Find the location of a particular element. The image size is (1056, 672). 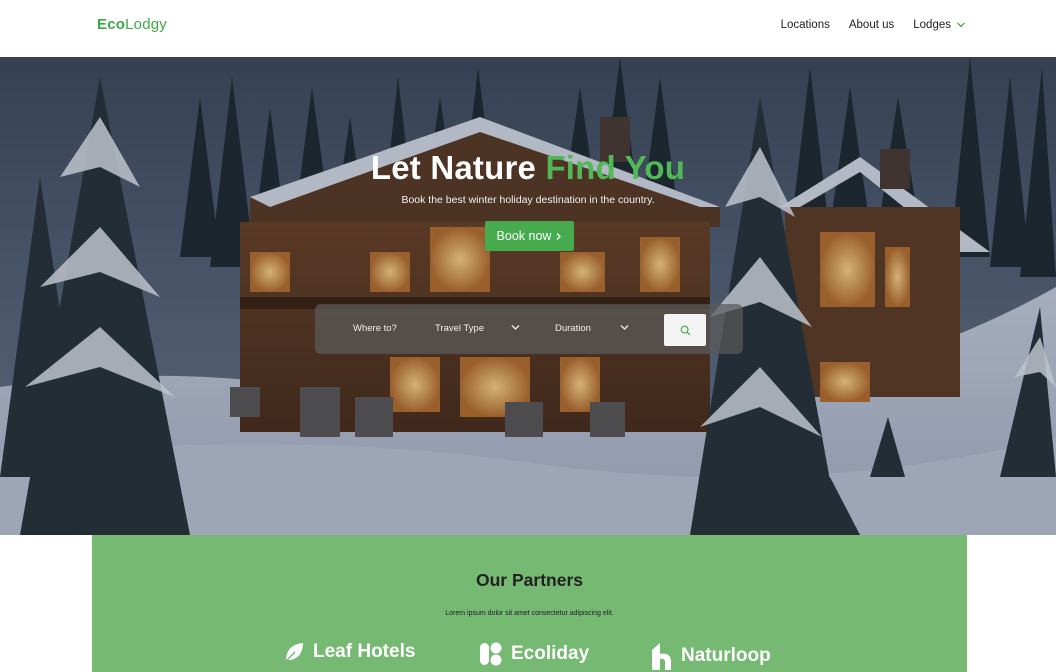

nav-menu: Locations About us Lodges is located at coordinates (873, 25).